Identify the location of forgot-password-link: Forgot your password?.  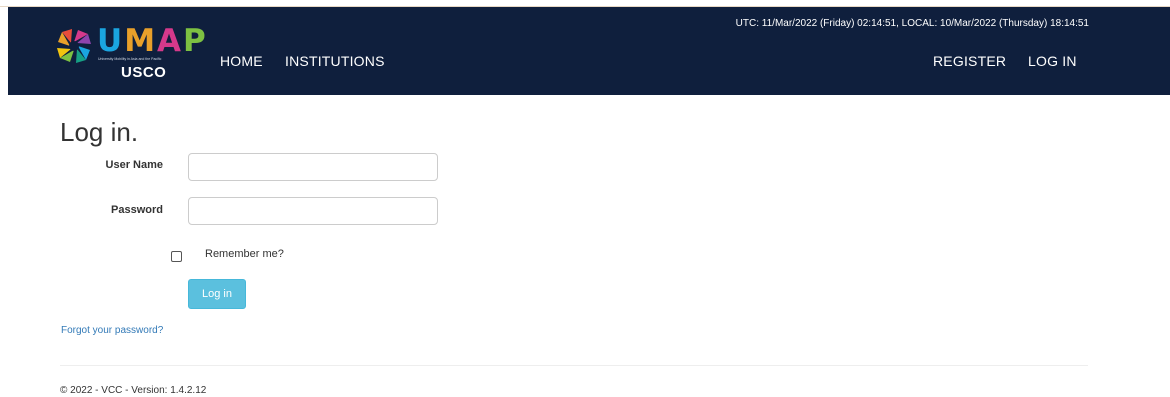
(112, 330).